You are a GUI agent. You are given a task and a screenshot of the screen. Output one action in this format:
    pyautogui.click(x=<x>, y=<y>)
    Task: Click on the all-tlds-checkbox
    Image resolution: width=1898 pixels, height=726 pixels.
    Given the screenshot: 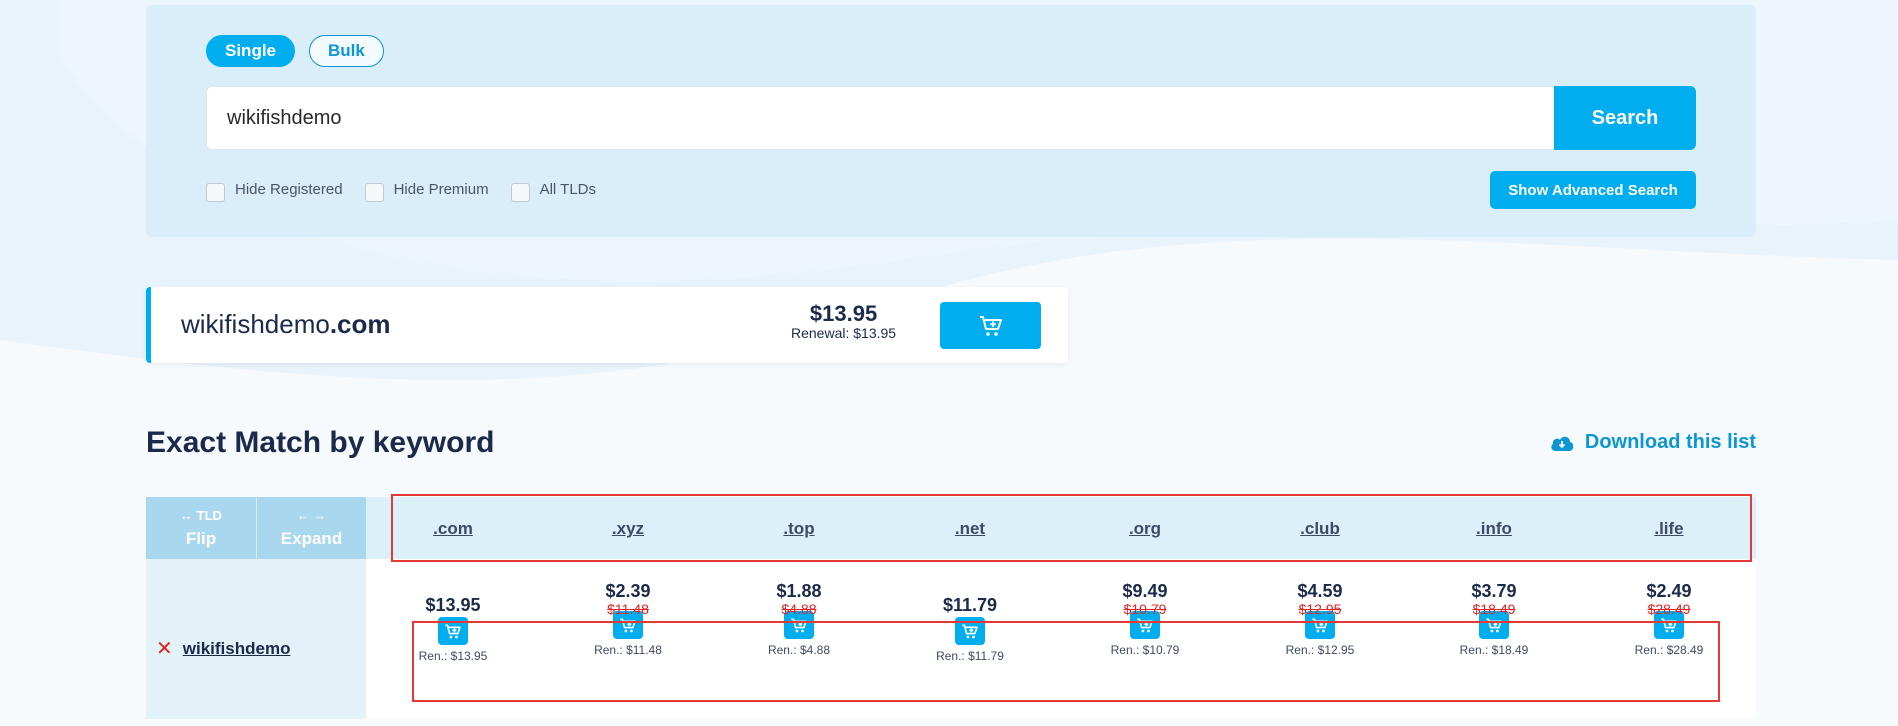 What is the action you would take?
    pyautogui.click(x=520, y=192)
    